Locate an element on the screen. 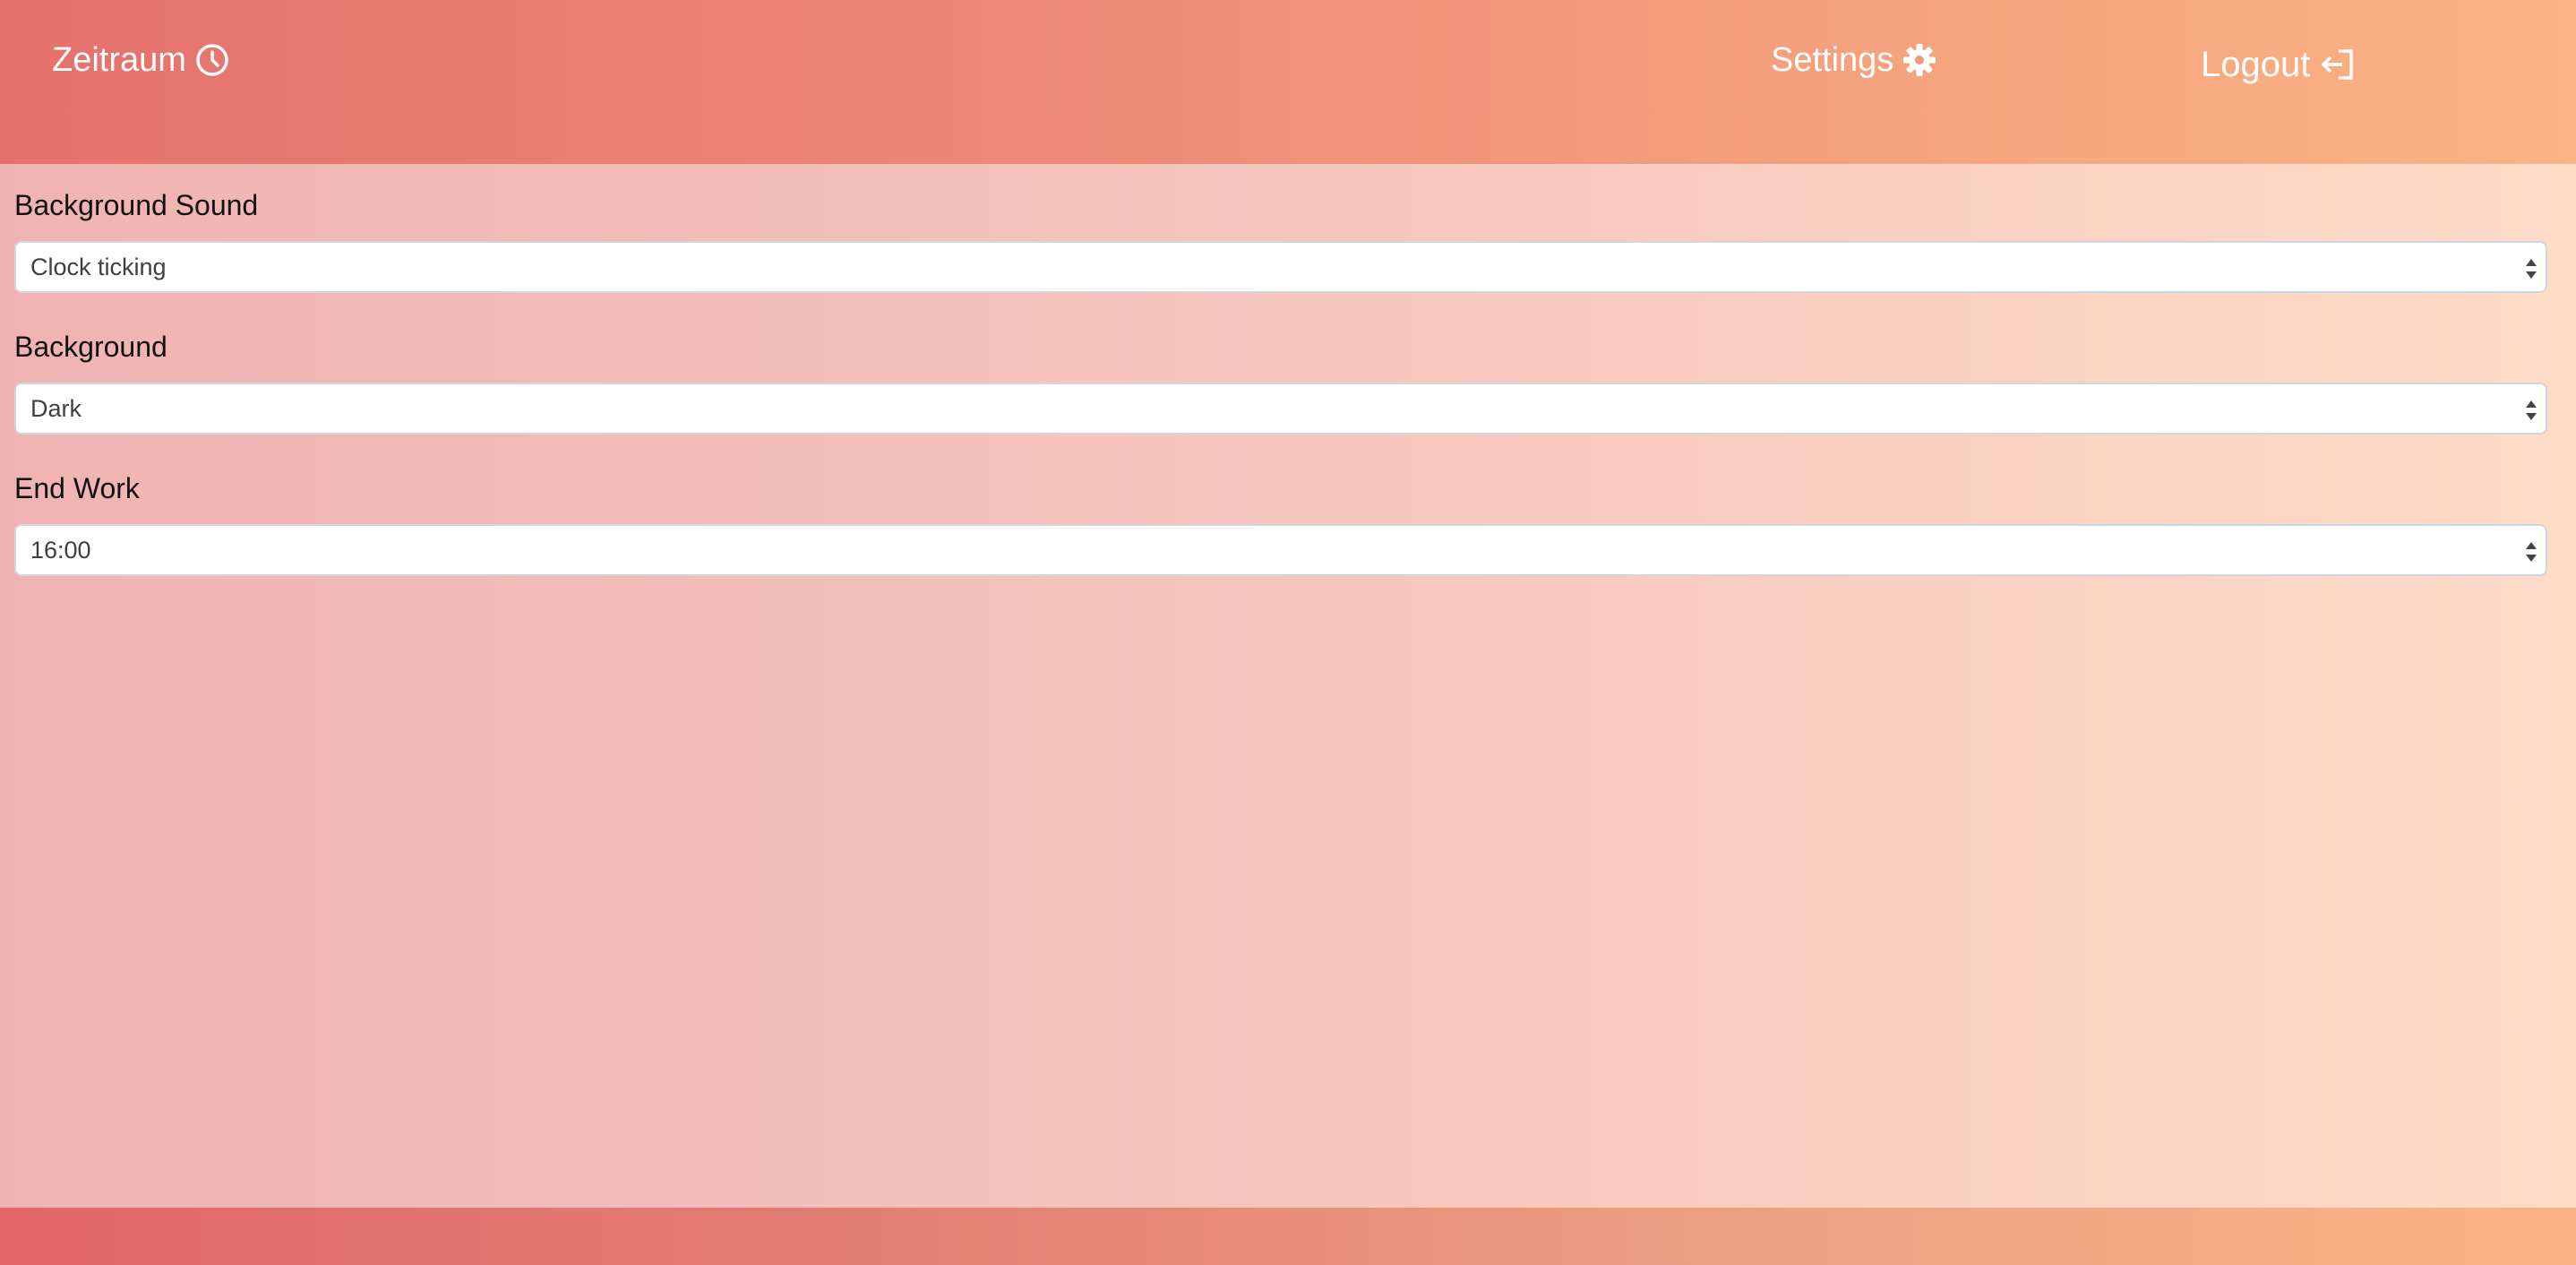 Image resolution: width=2576 pixels, height=1265 pixels. logout-link: Logout is located at coordinates (2278, 64).